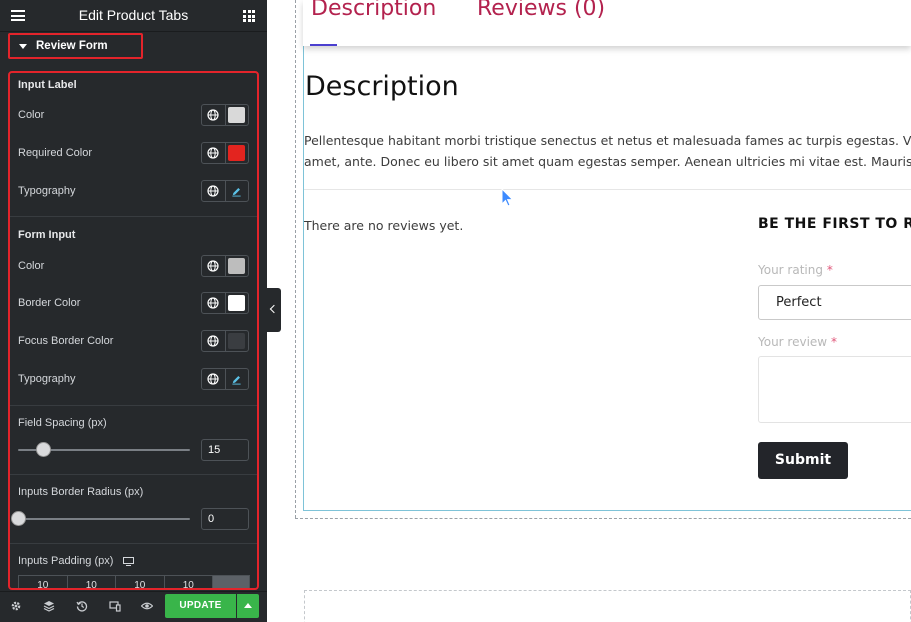 Image resolution: width=911 pixels, height=622 pixels. What do you see at coordinates (115, 606) in the screenshot?
I see `responsive-icon` at bounding box center [115, 606].